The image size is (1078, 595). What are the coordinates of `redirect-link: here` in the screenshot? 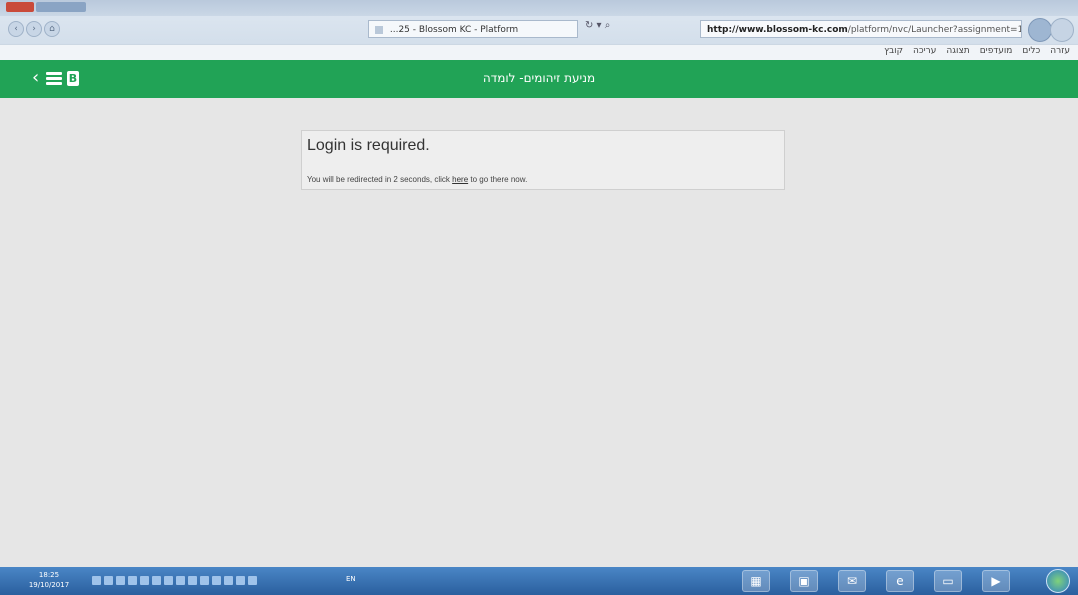 It's located at (460, 179).